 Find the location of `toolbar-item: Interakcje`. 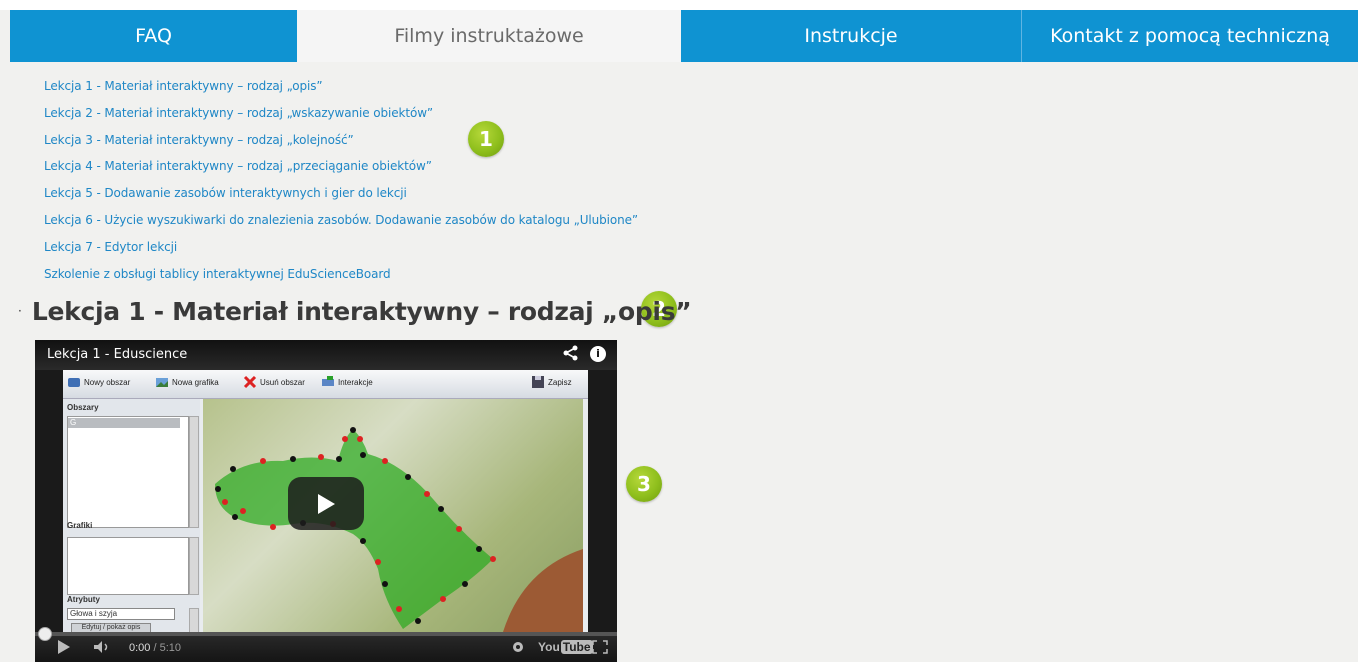

toolbar-item: Interakcje is located at coordinates (347, 382).